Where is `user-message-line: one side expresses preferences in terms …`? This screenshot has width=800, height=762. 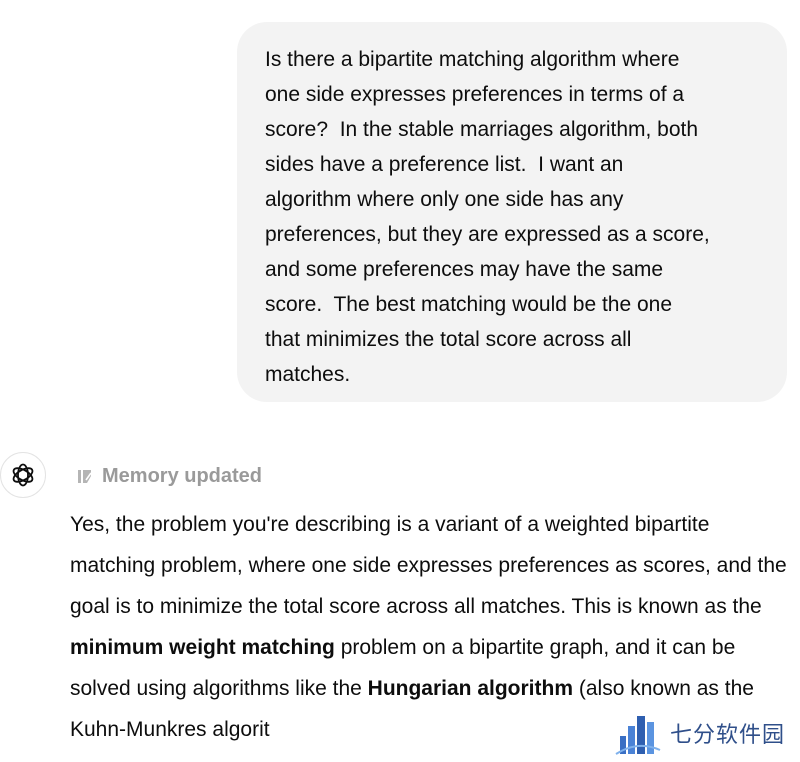 user-message-line: one side expresses preferences in terms … is located at coordinates (475, 94).